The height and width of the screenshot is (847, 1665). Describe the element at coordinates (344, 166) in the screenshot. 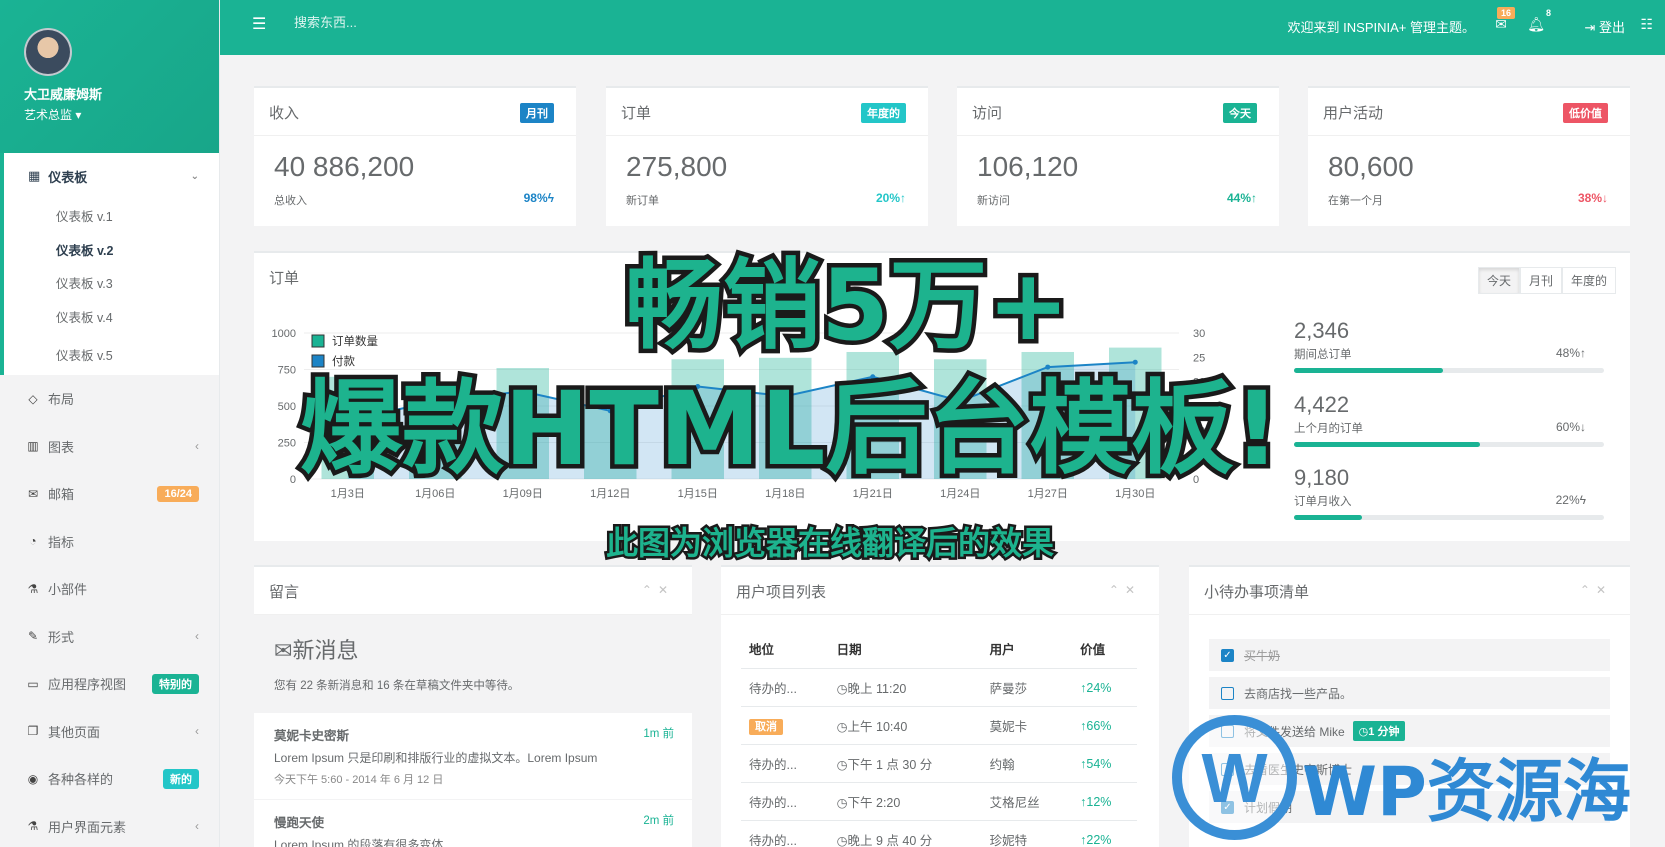

I see `stat-value: 40 886,200` at that location.